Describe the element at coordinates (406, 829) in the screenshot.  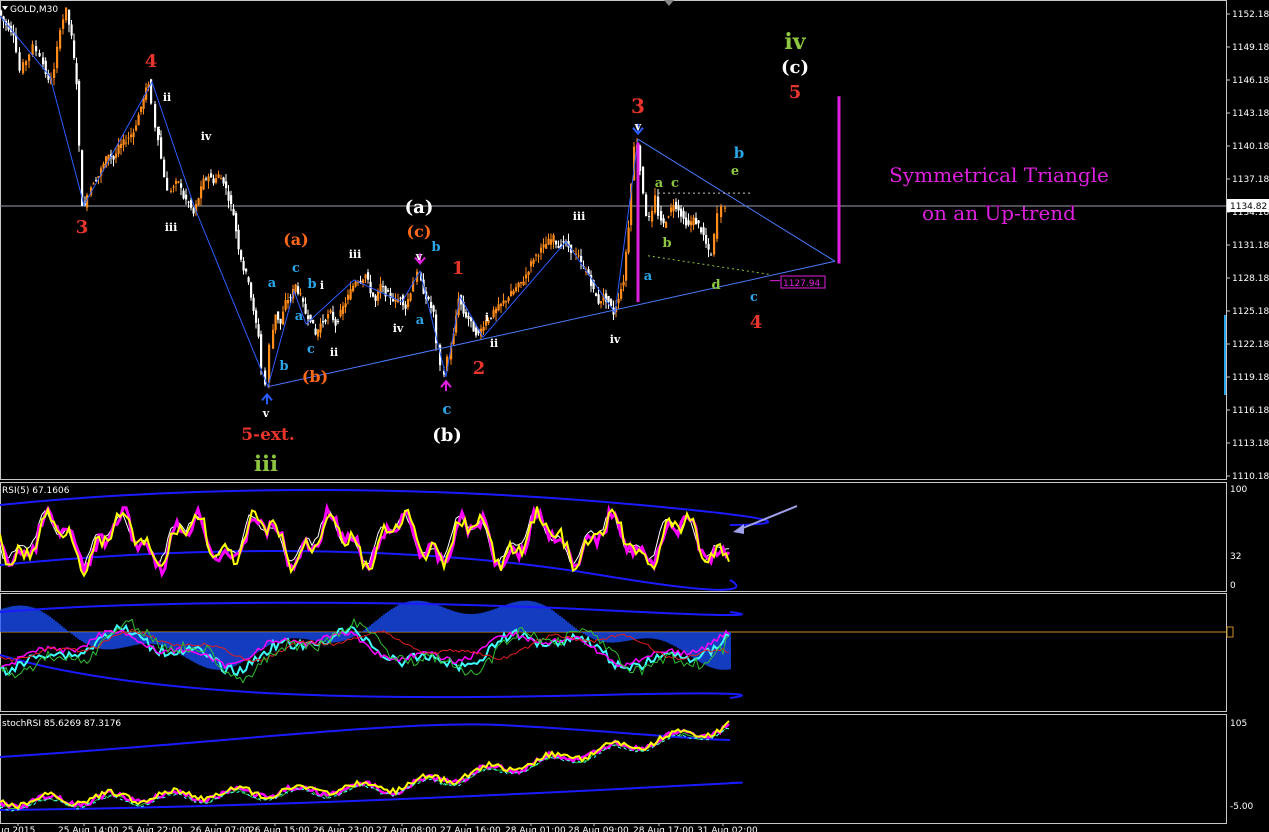
I see `time-tick-label: 27 Aug 08:00` at that location.